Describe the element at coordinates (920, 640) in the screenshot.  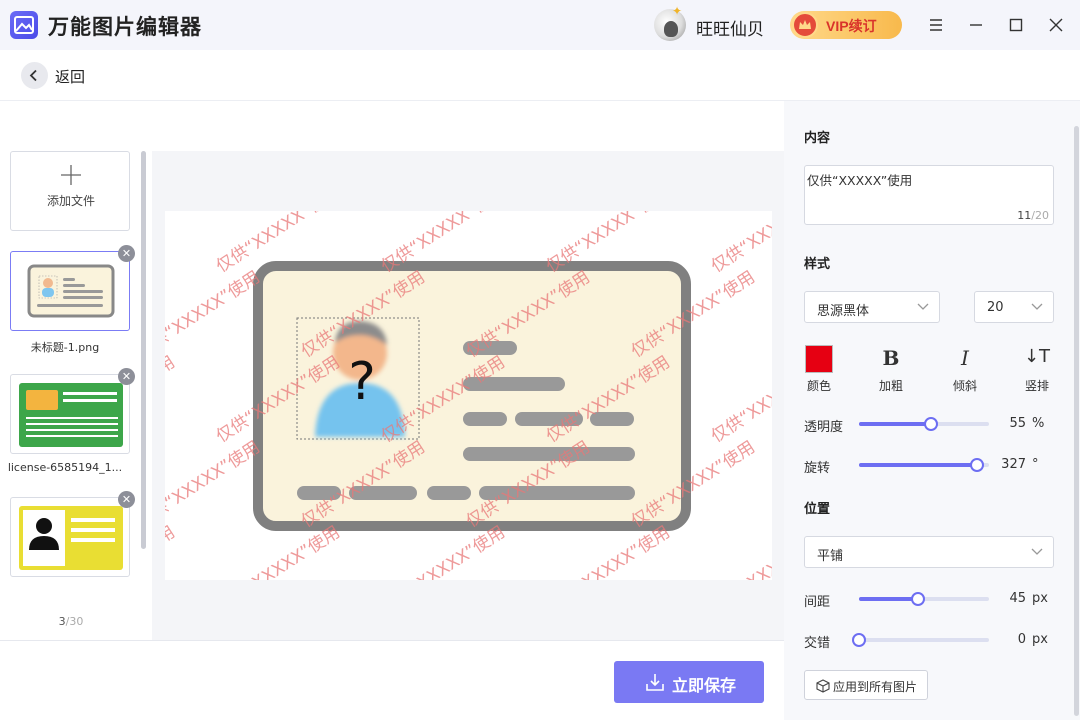
I see `stagger-slider` at that location.